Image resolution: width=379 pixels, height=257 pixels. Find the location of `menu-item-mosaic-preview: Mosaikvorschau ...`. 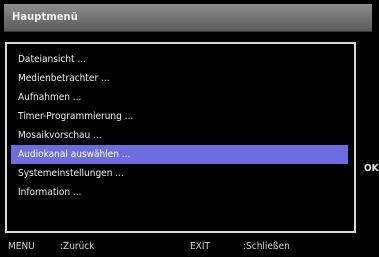

menu-item-mosaic-preview: Mosaikvorschau ... is located at coordinates (180, 135).